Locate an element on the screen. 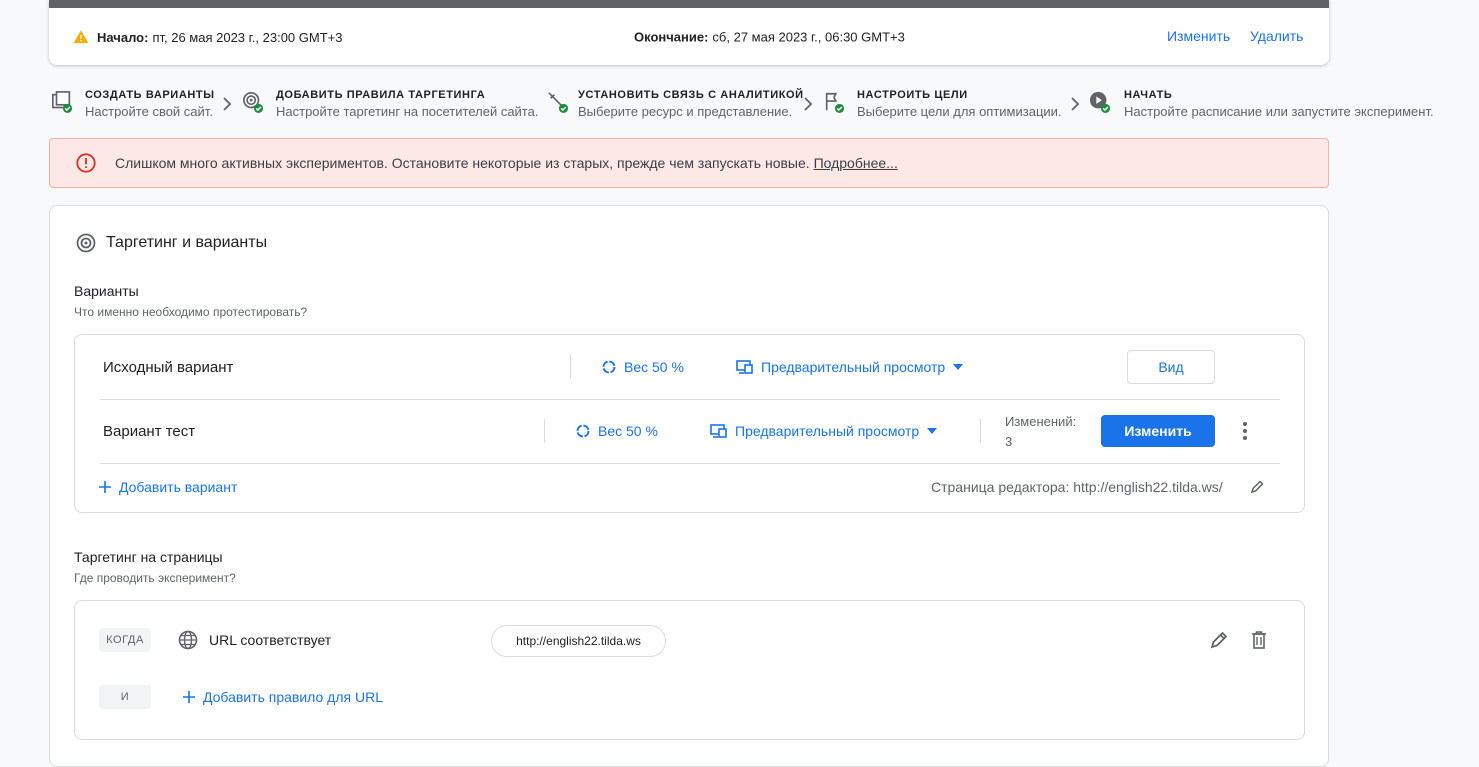  edit-rule-pencil-icon is located at coordinates (1219, 642).